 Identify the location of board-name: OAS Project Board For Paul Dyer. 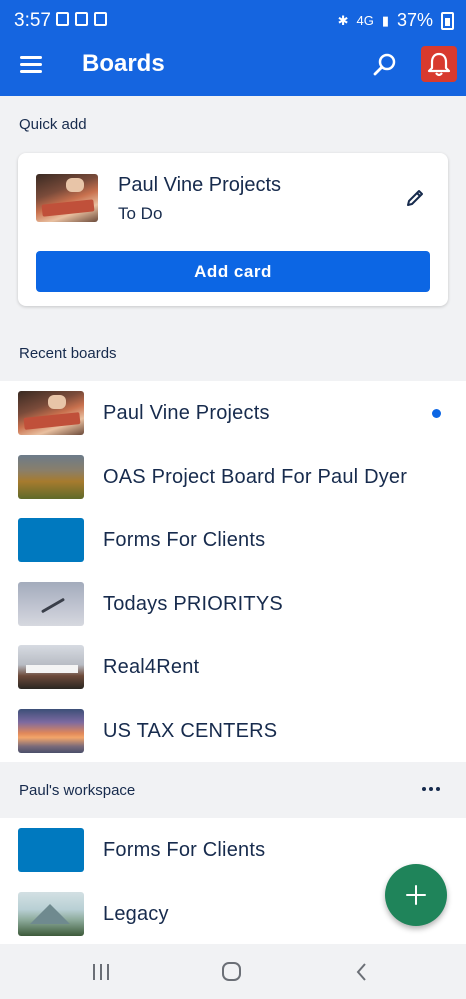
(255, 476).